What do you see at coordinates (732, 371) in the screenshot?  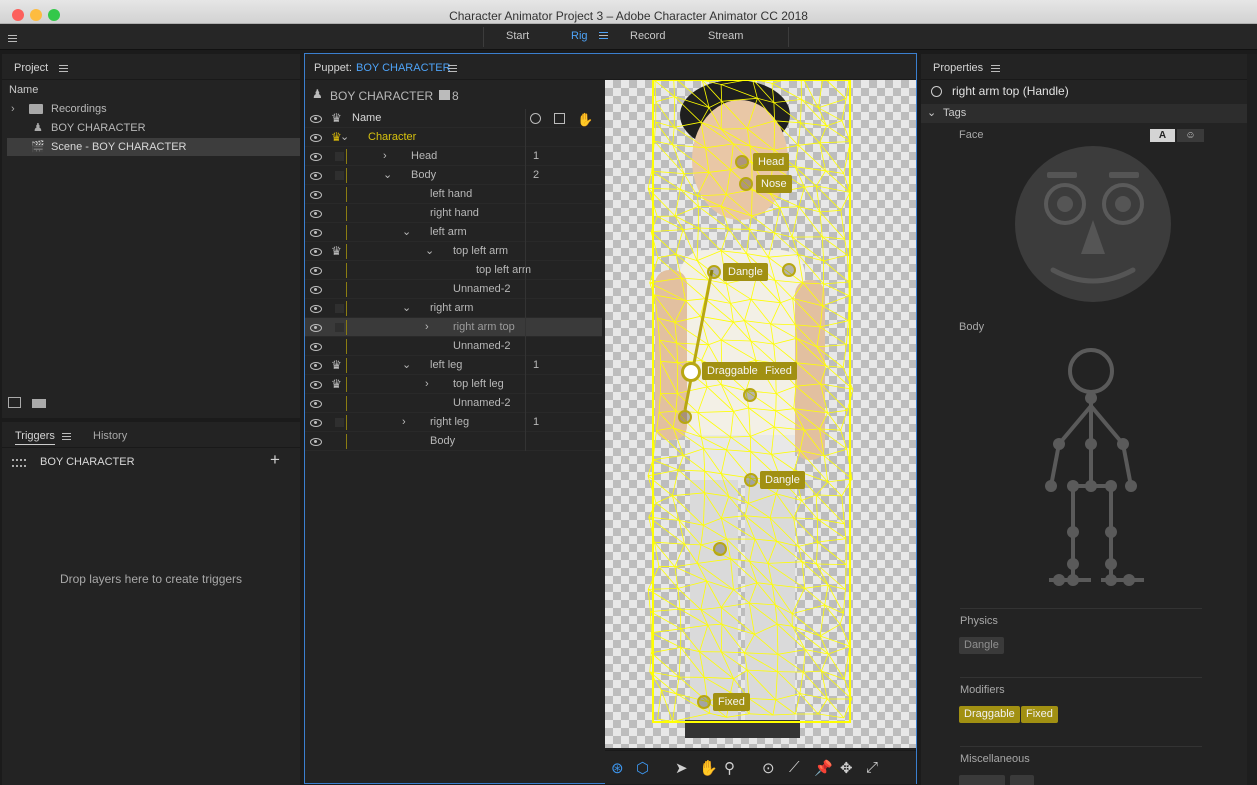 I see `tag-draggable: Draggable` at bounding box center [732, 371].